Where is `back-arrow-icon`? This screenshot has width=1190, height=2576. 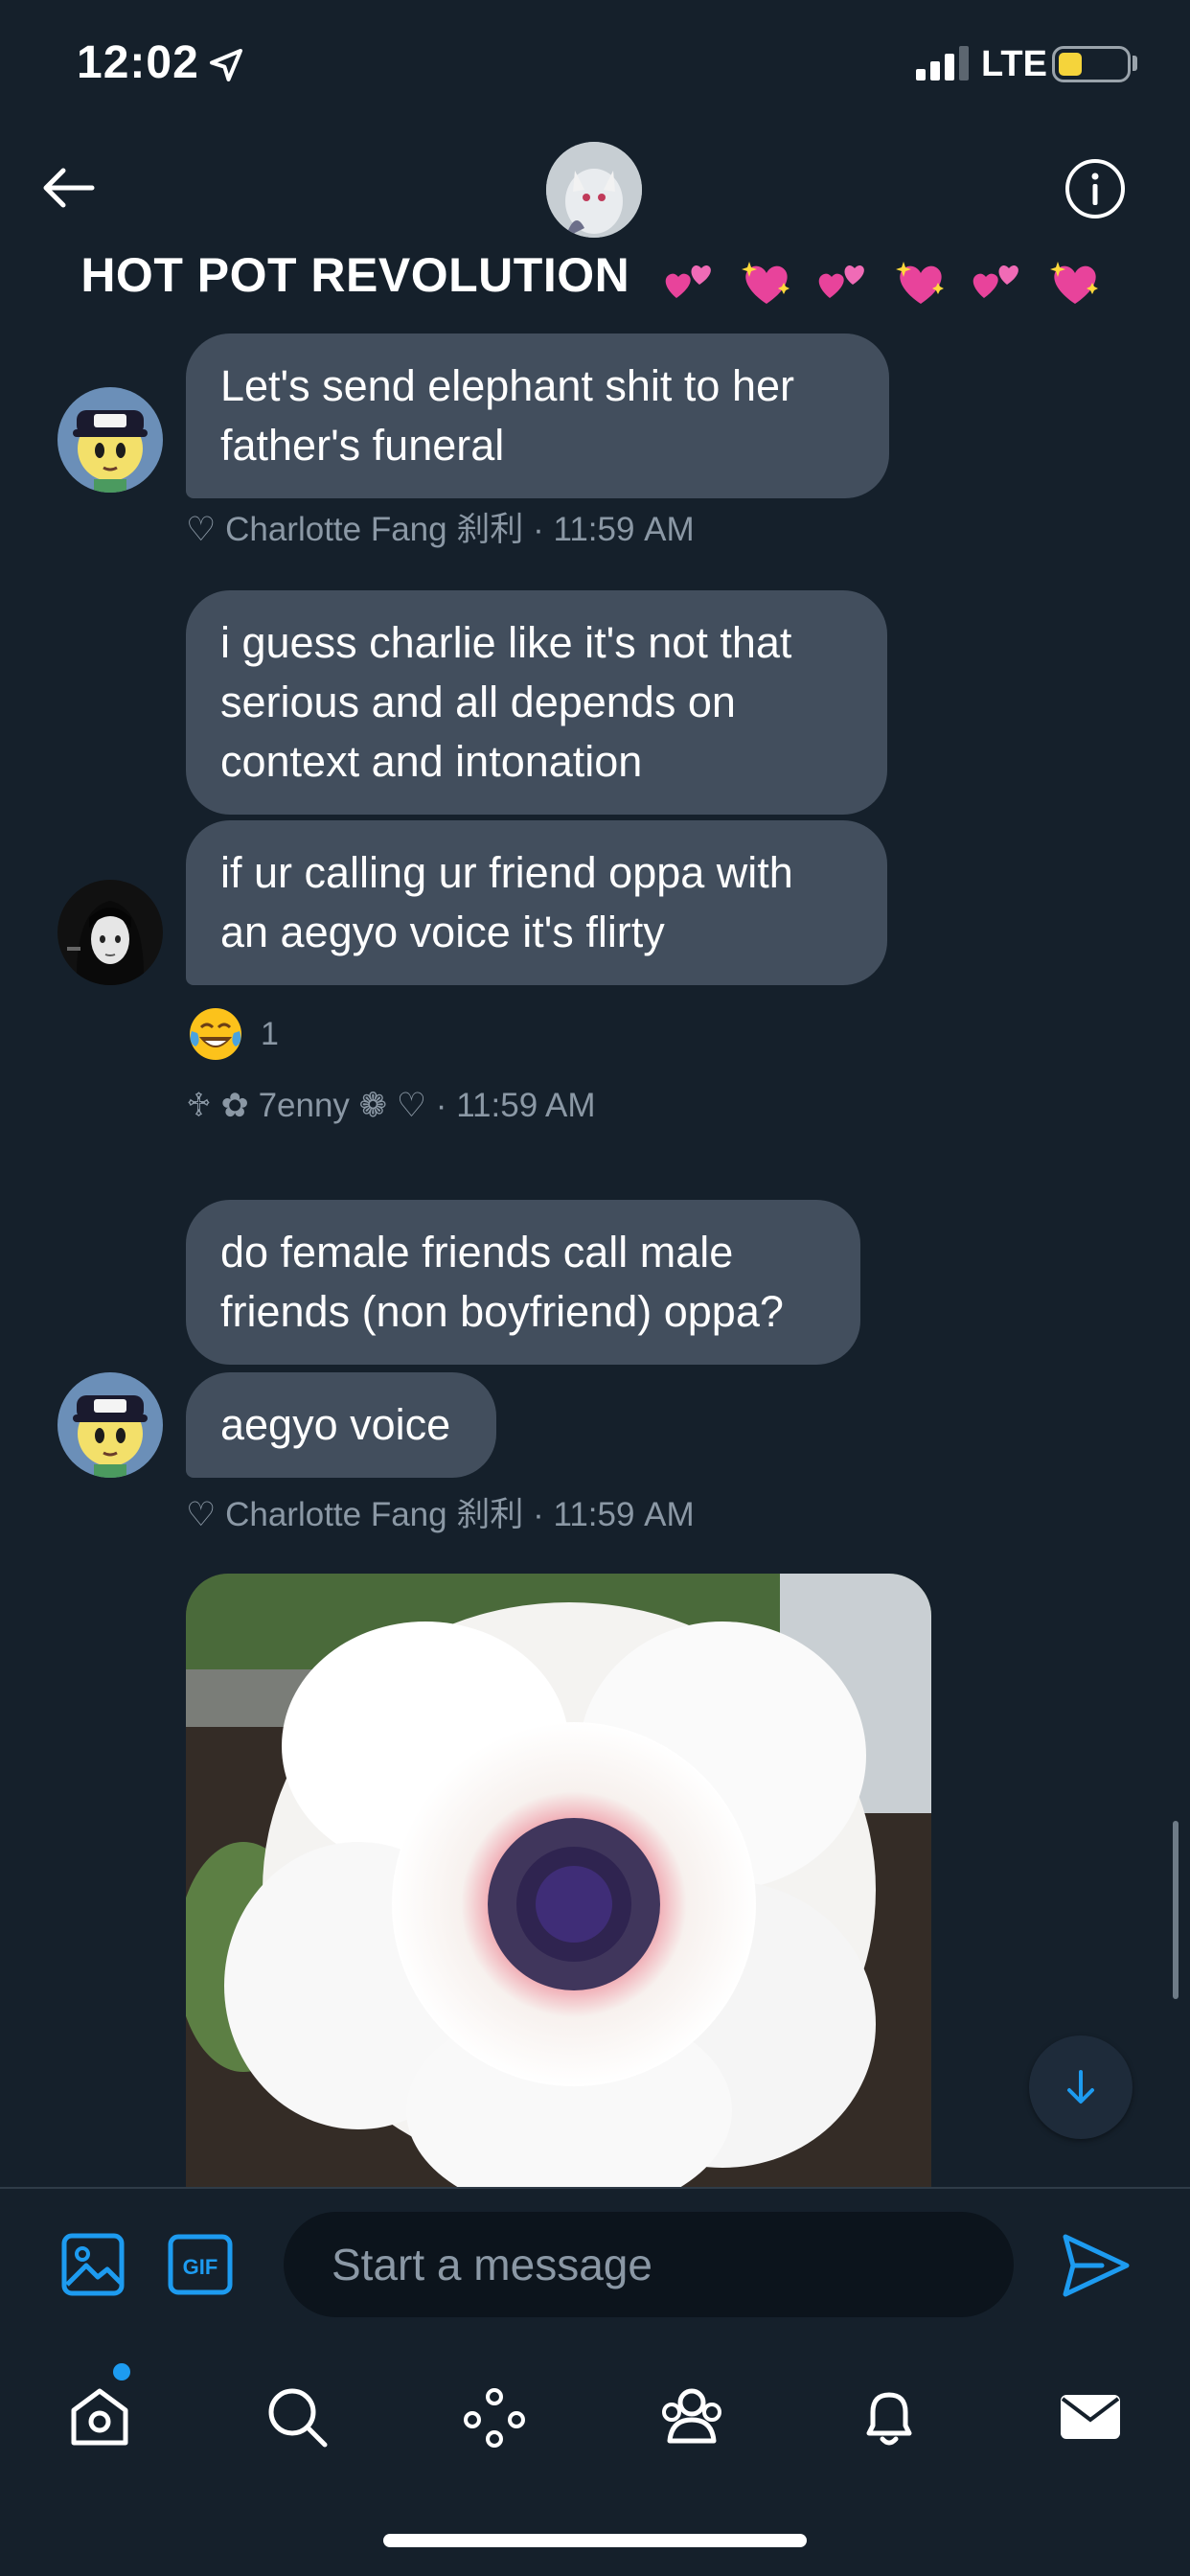 back-arrow-icon is located at coordinates (68, 187).